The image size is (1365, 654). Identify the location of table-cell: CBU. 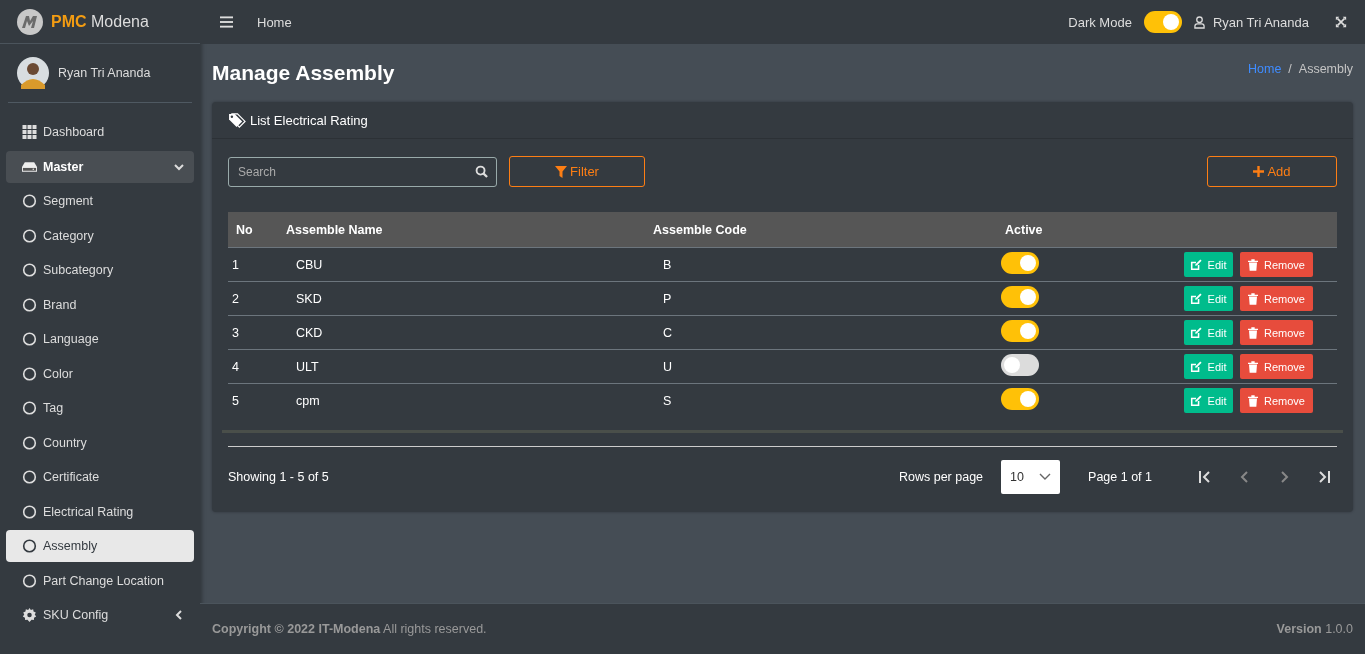
(461, 264).